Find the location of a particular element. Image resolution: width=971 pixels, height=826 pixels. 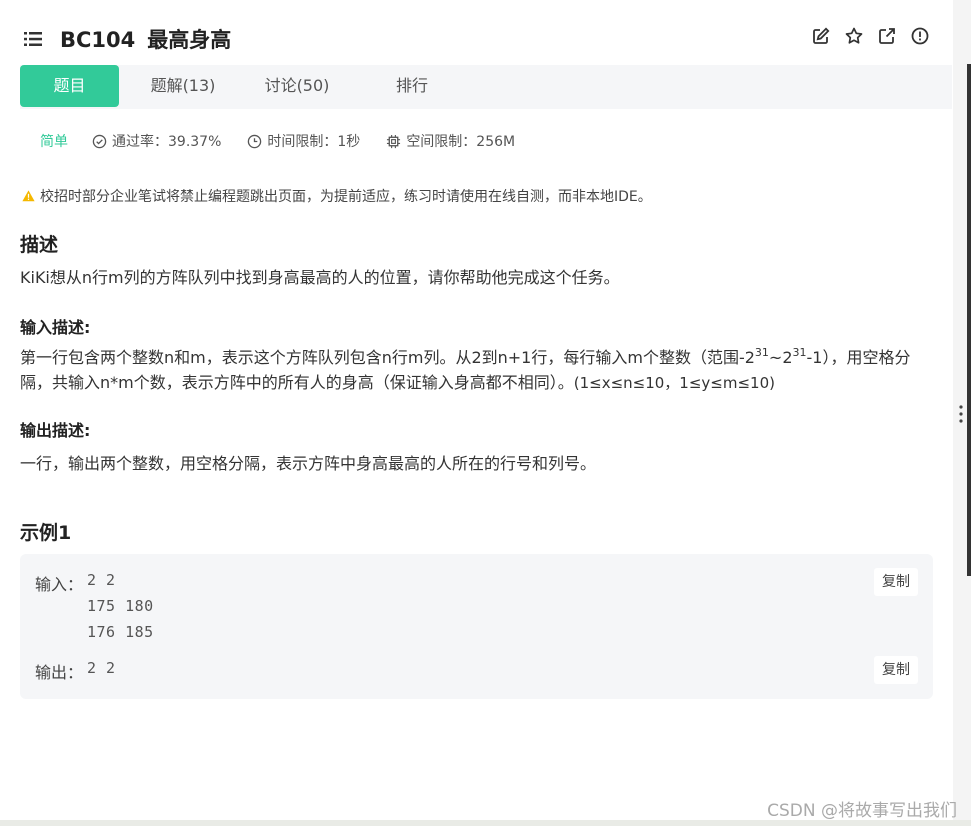

clock-icon is located at coordinates (255, 141).